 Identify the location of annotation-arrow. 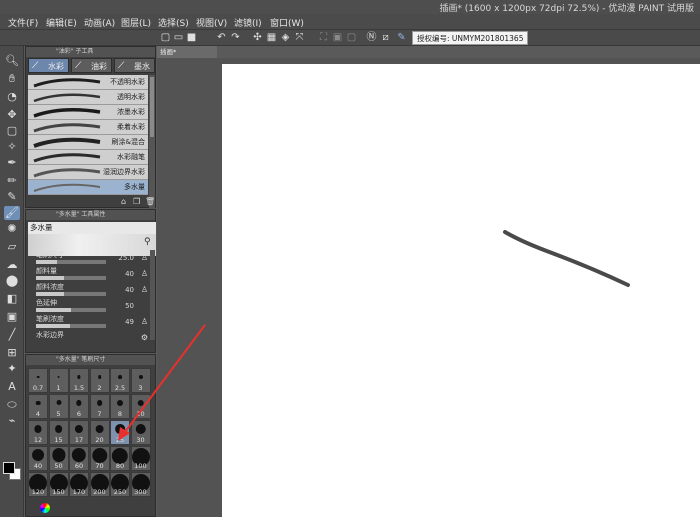
(162, 382).